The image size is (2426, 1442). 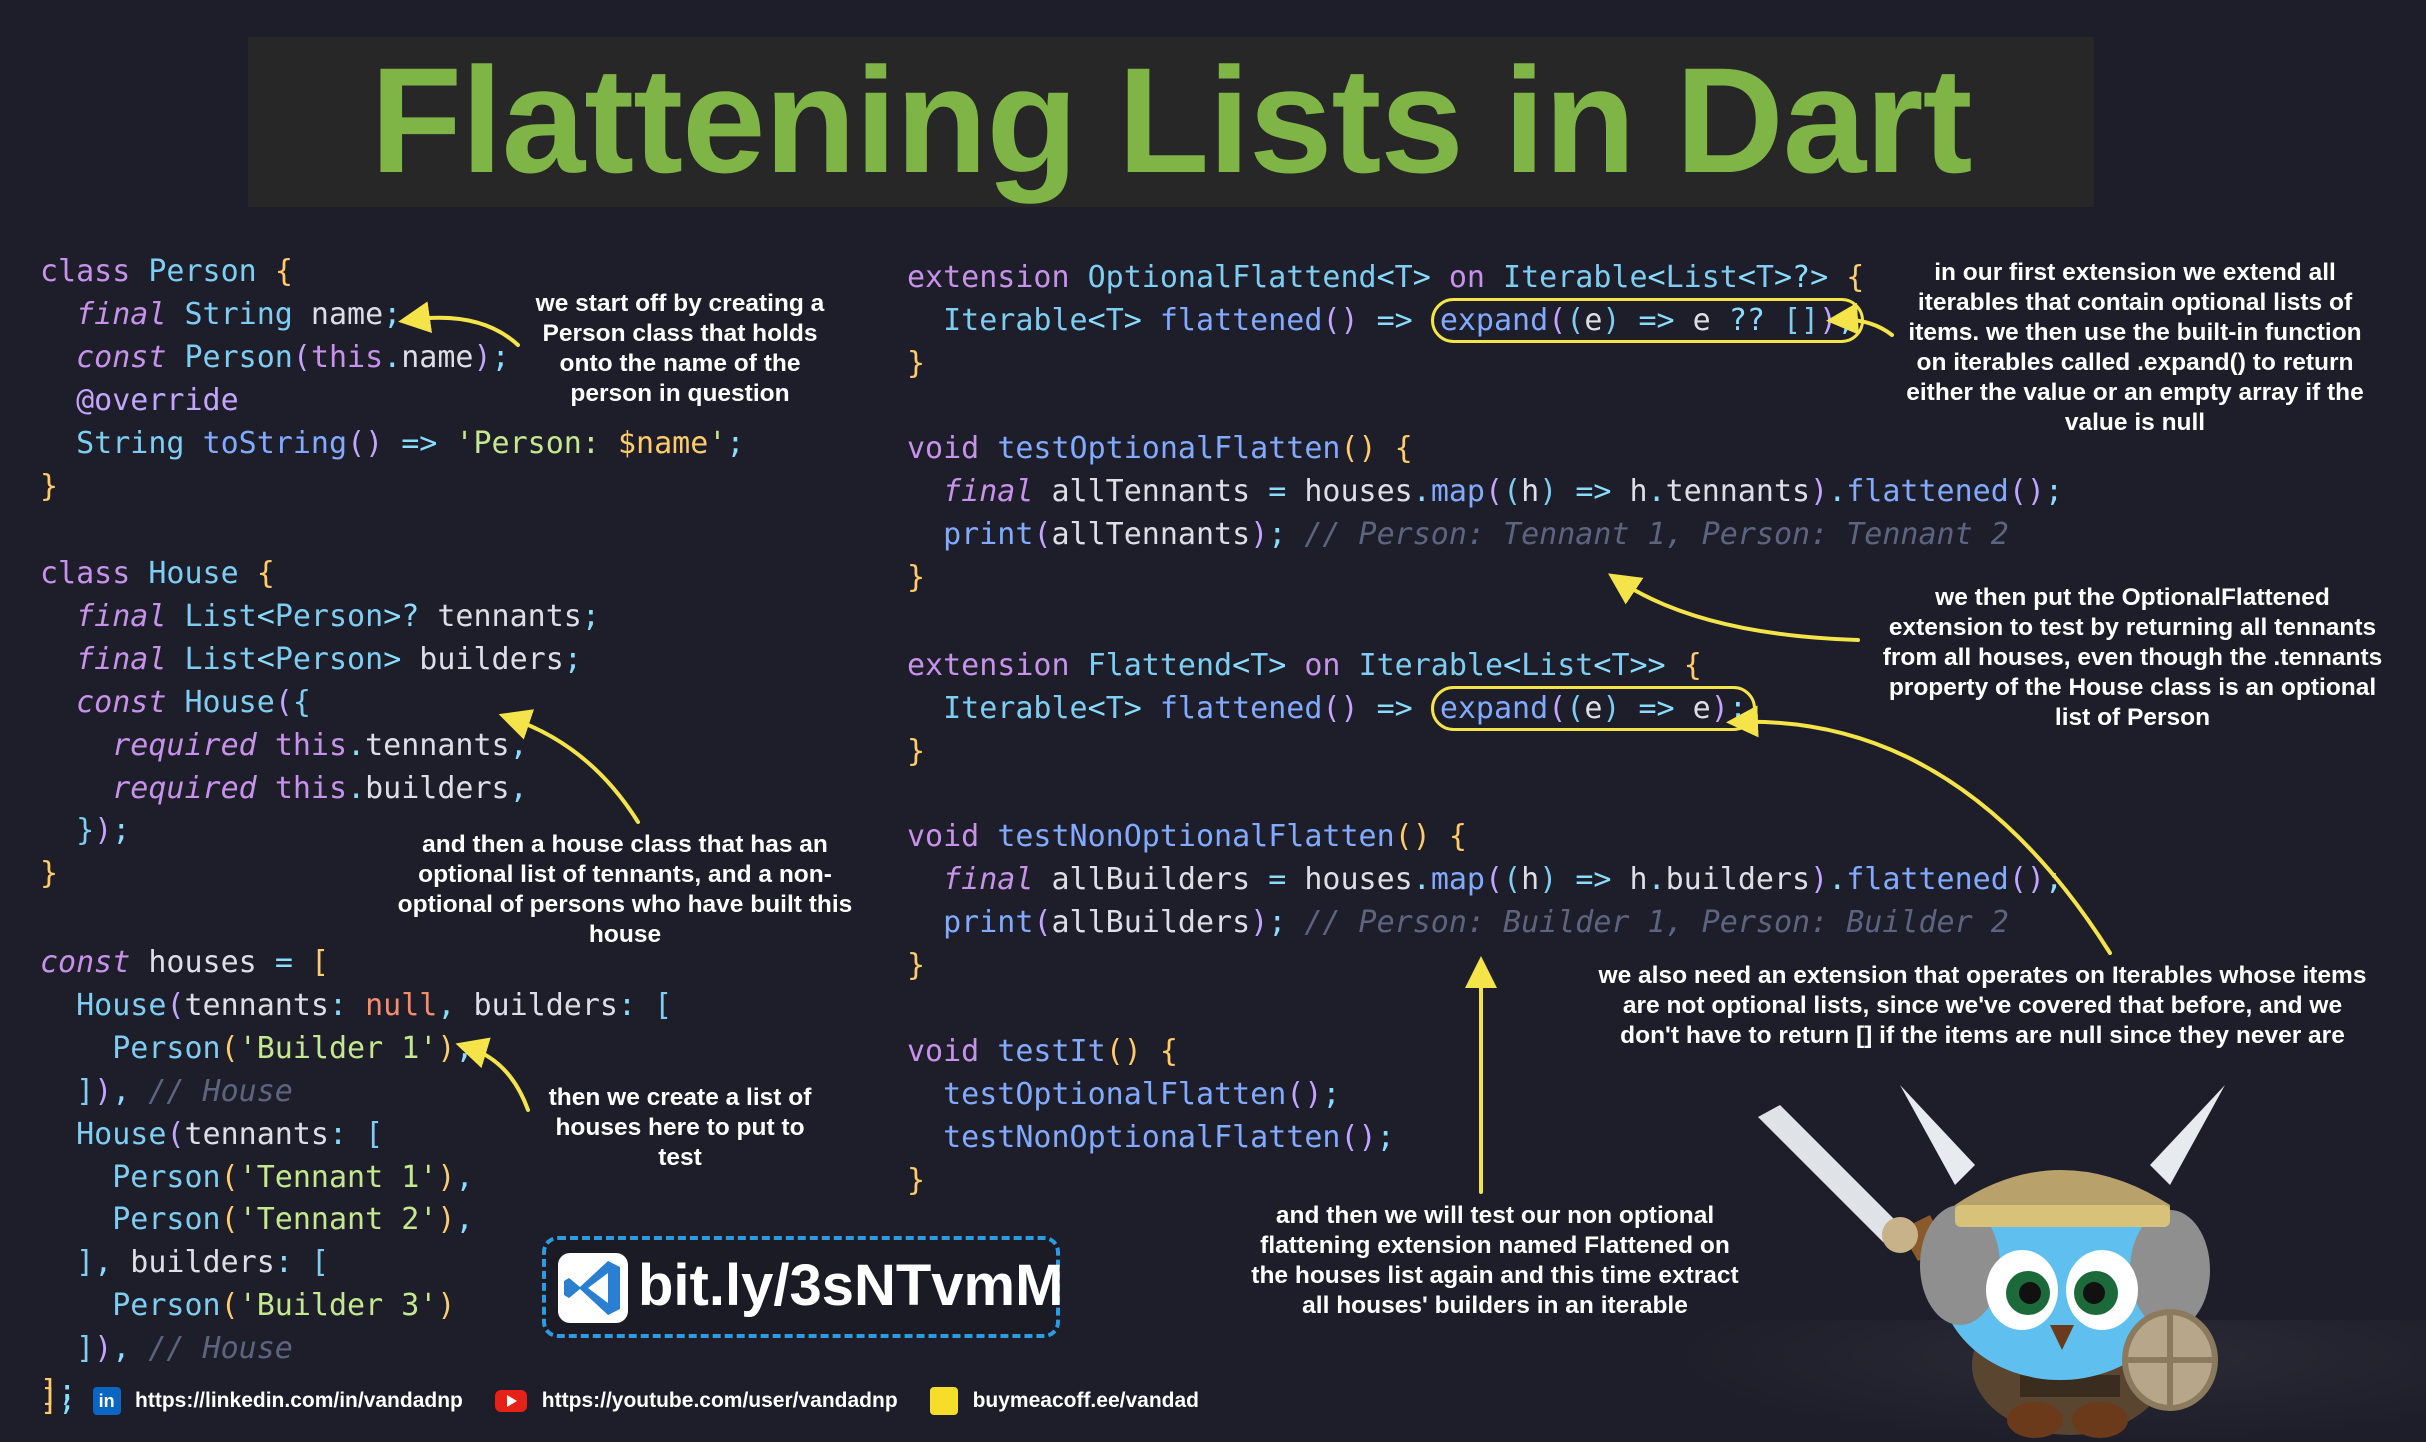 What do you see at coordinates (593, 1288) in the screenshot?
I see `vscode-icon` at bounding box center [593, 1288].